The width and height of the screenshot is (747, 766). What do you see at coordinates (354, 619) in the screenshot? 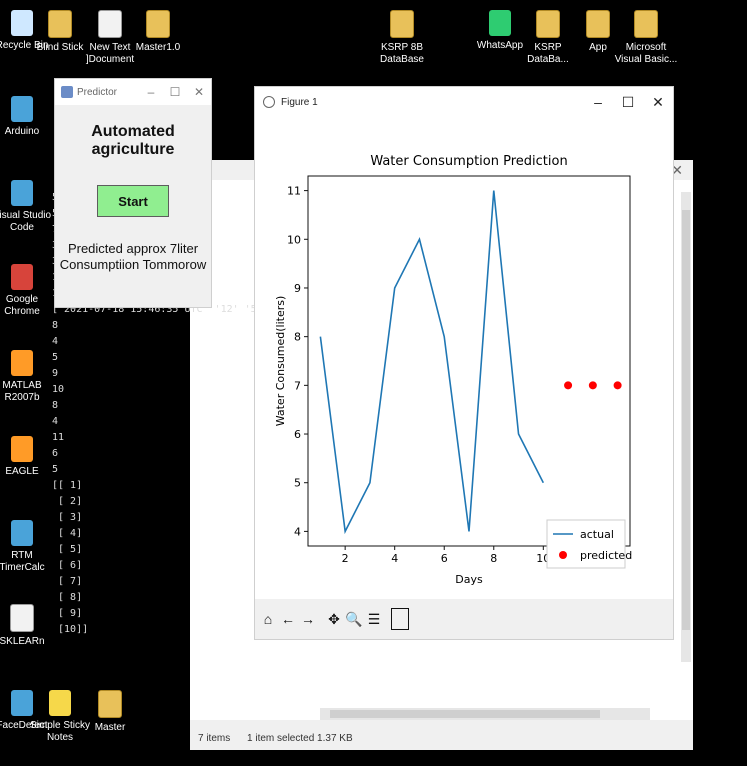
I see `zoom-icon: 🔍` at bounding box center [354, 619].